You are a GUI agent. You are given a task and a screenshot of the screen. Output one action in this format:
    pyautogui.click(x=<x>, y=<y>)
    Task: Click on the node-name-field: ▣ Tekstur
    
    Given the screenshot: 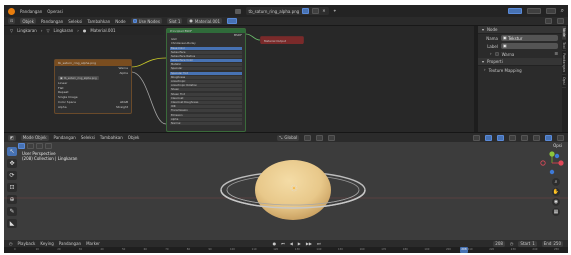 What is the action you would take?
    pyautogui.click(x=529, y=38)
    